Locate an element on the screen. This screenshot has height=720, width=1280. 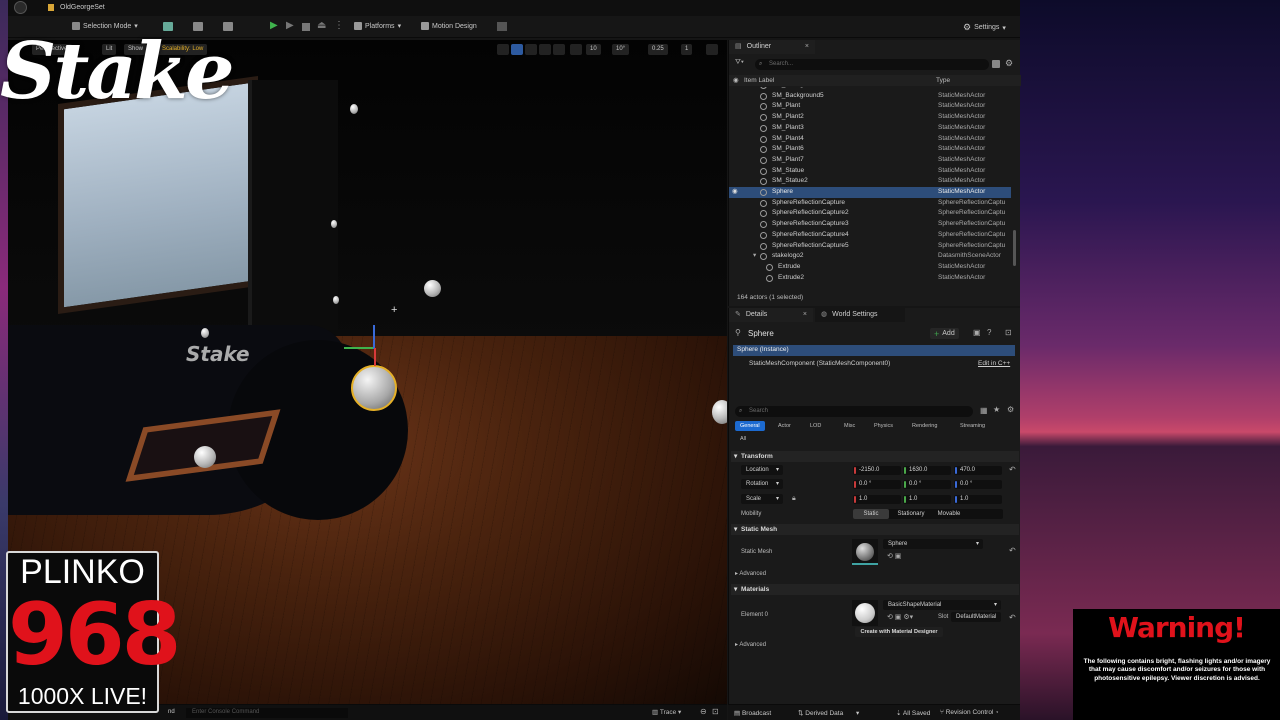
mobility-stationary: Stationary is located at coordinates (911, 514).